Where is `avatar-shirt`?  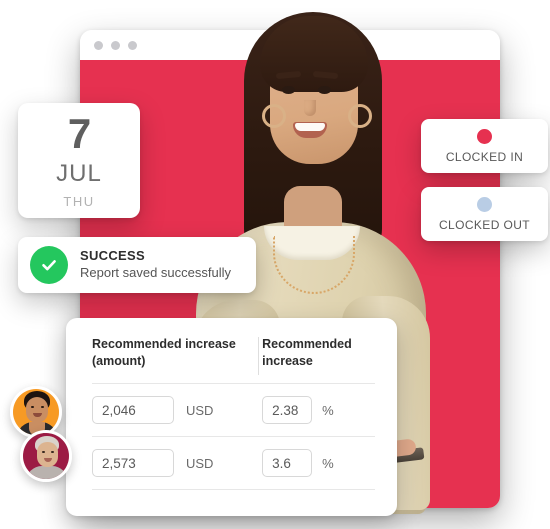 avatar-shirt is located at coordinates (47, 472).